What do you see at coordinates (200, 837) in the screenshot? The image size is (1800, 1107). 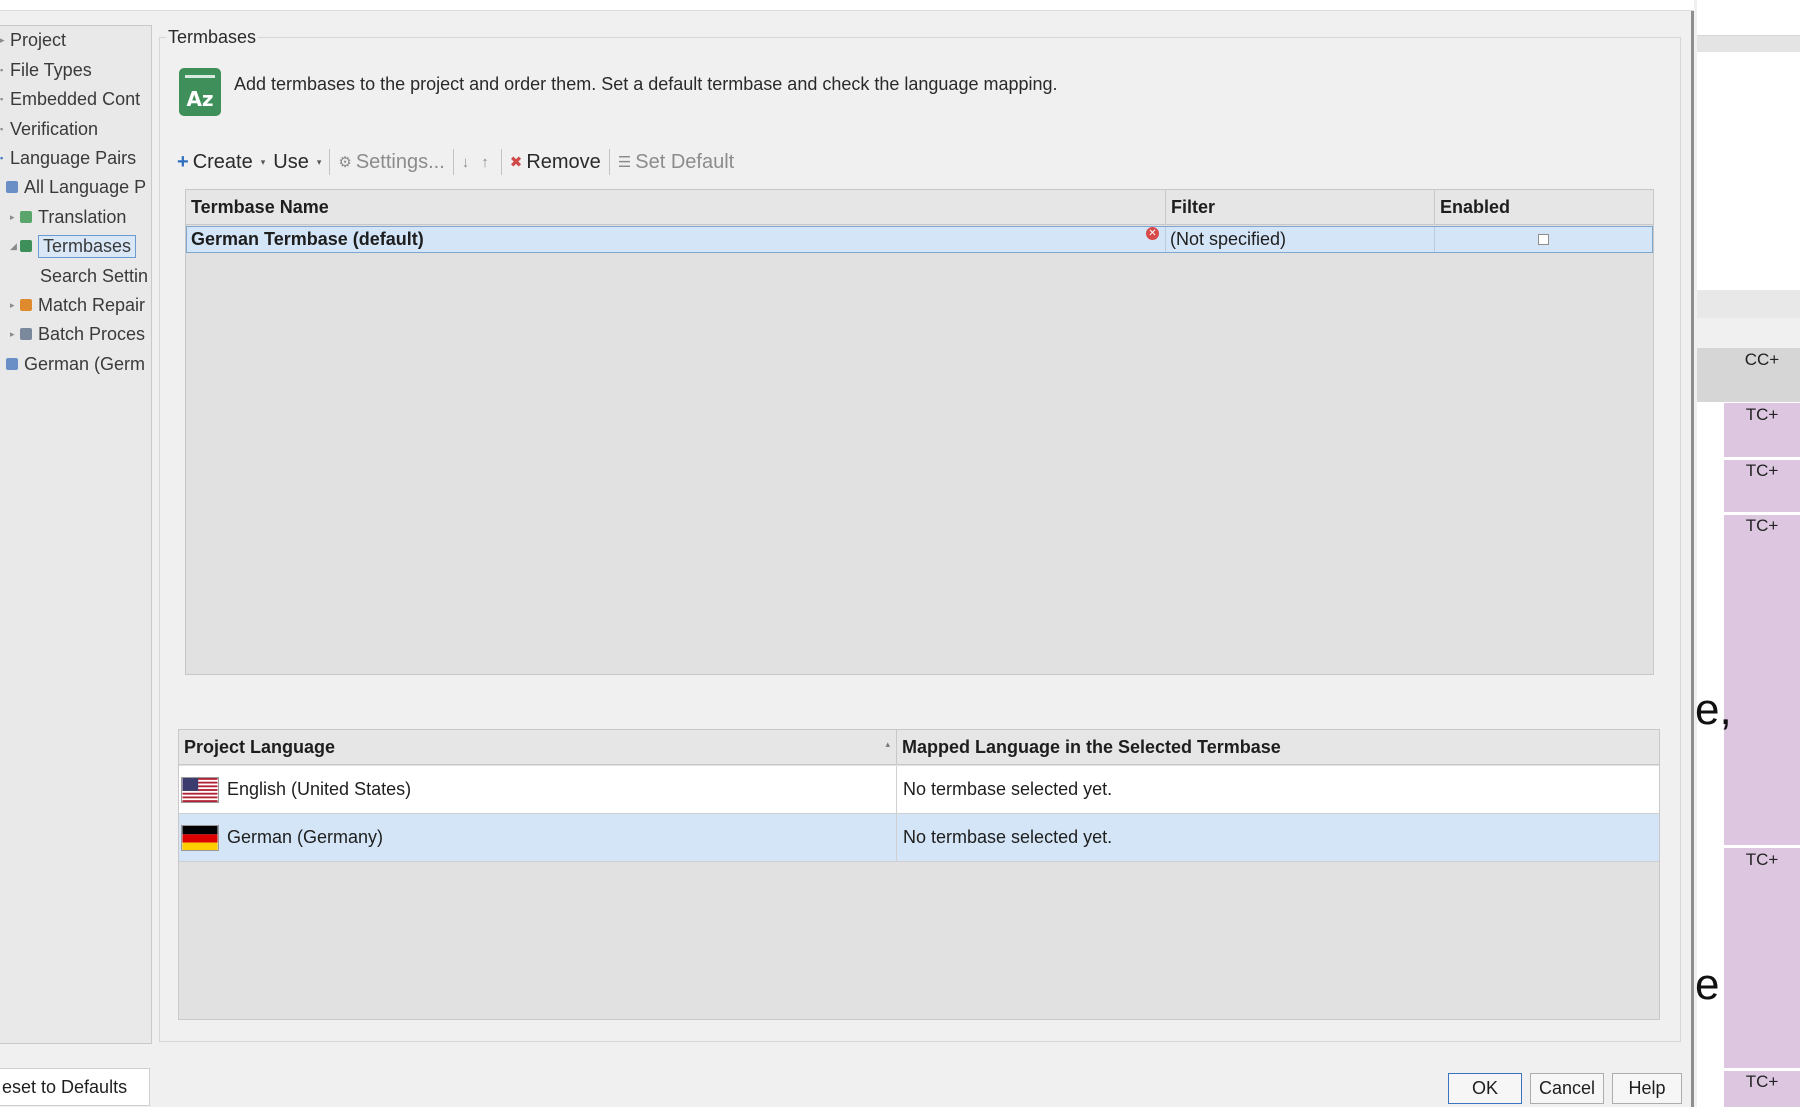 I see `de-flag-icon` at bounding box center [200, 837].